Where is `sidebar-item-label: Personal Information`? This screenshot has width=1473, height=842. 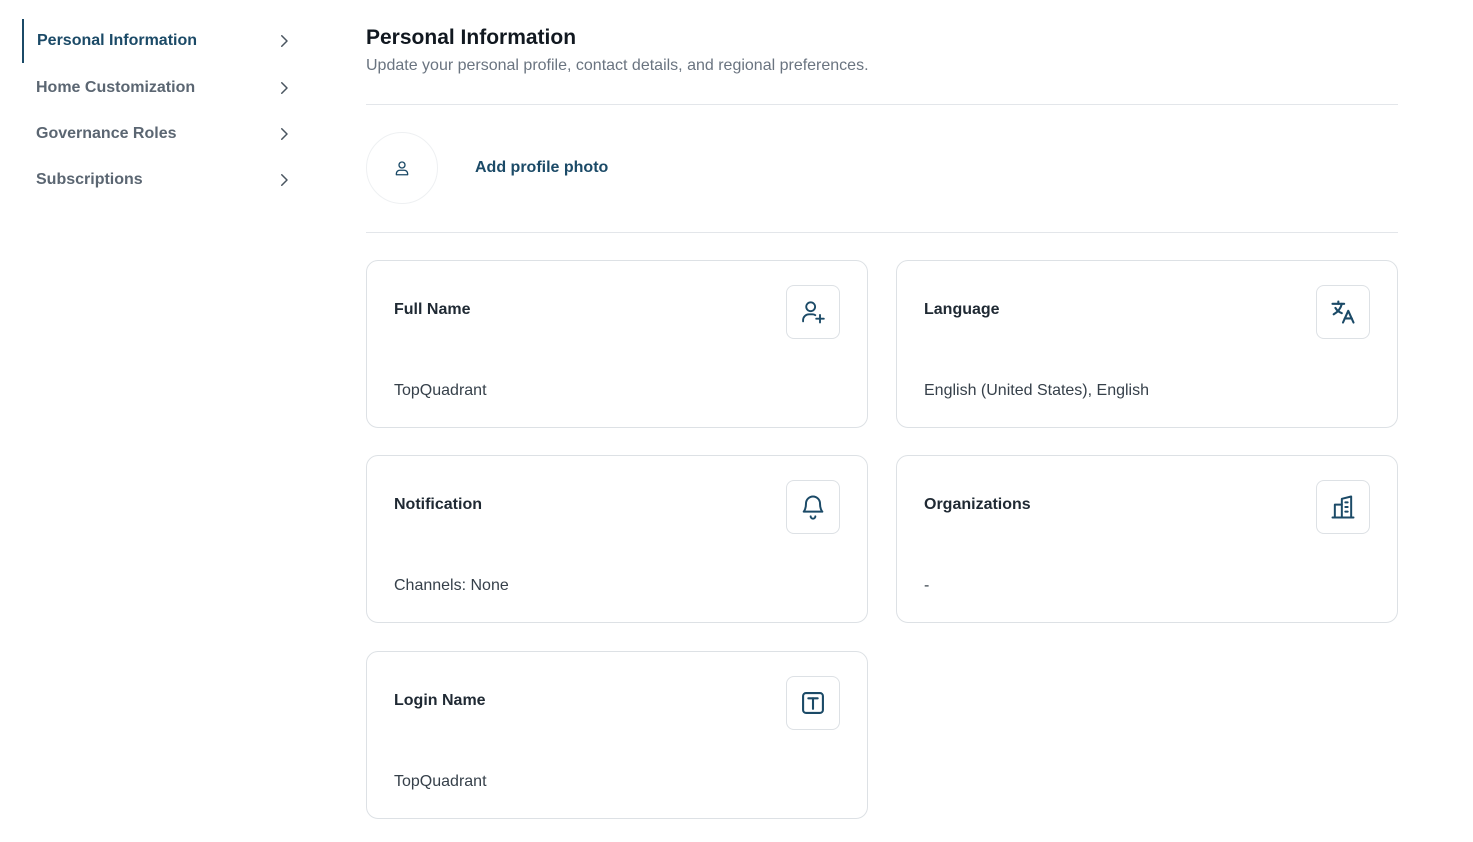
sidebar-item-label: Personal Information is located at coordinates (117, 40).